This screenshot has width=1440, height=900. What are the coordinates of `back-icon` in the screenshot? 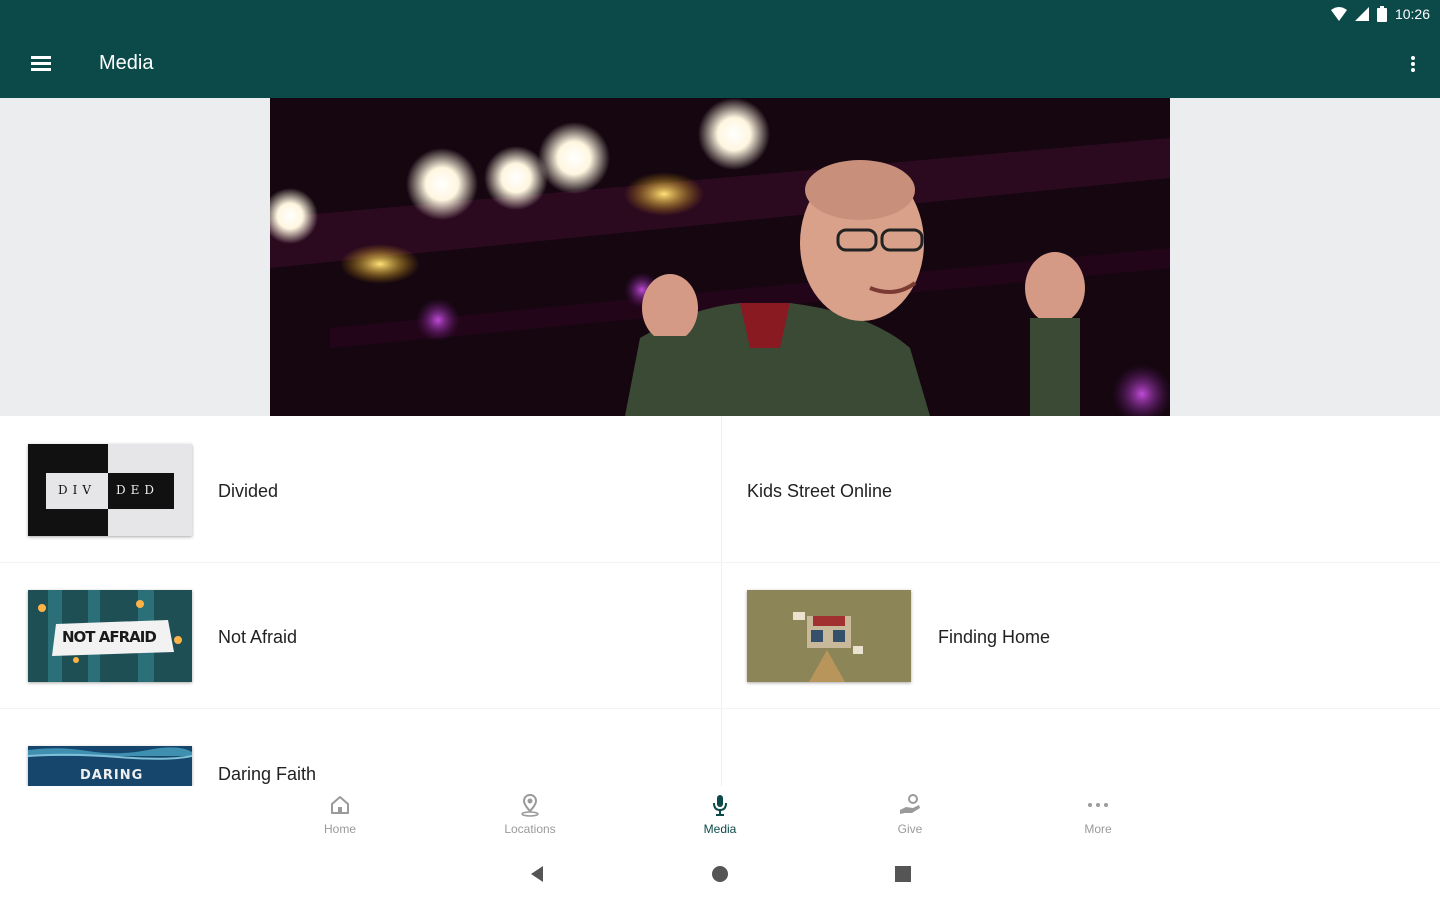 It's located at (537, 874).